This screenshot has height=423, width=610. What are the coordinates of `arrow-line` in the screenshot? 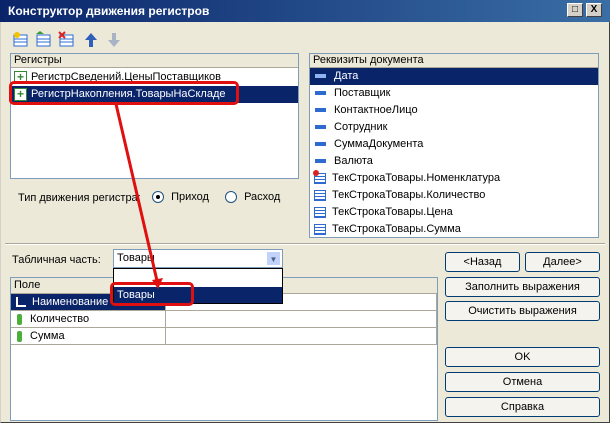 It's located at (137, 194).